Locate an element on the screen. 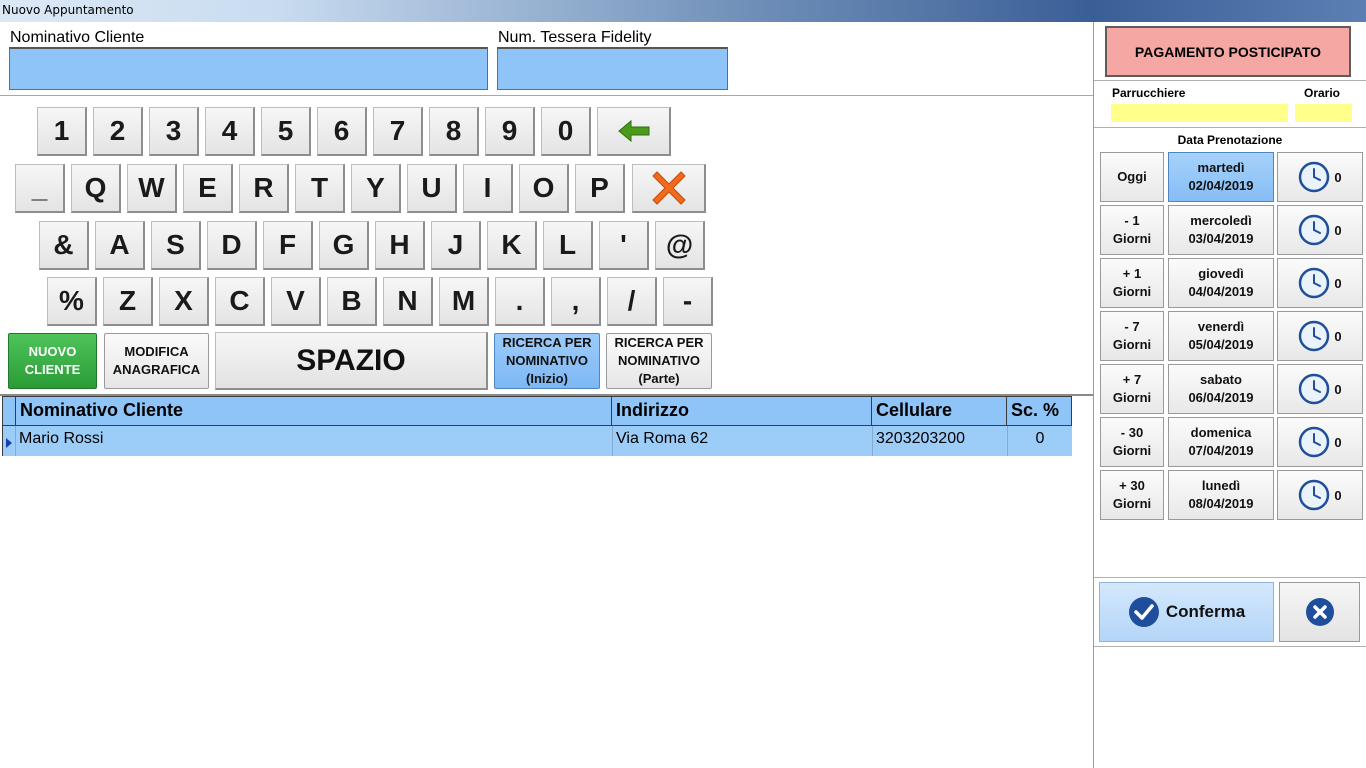 The height and width of the screenshot is (768, 1366). date-date-label: 08/04/2019 is located at coordinates (1221, 503).